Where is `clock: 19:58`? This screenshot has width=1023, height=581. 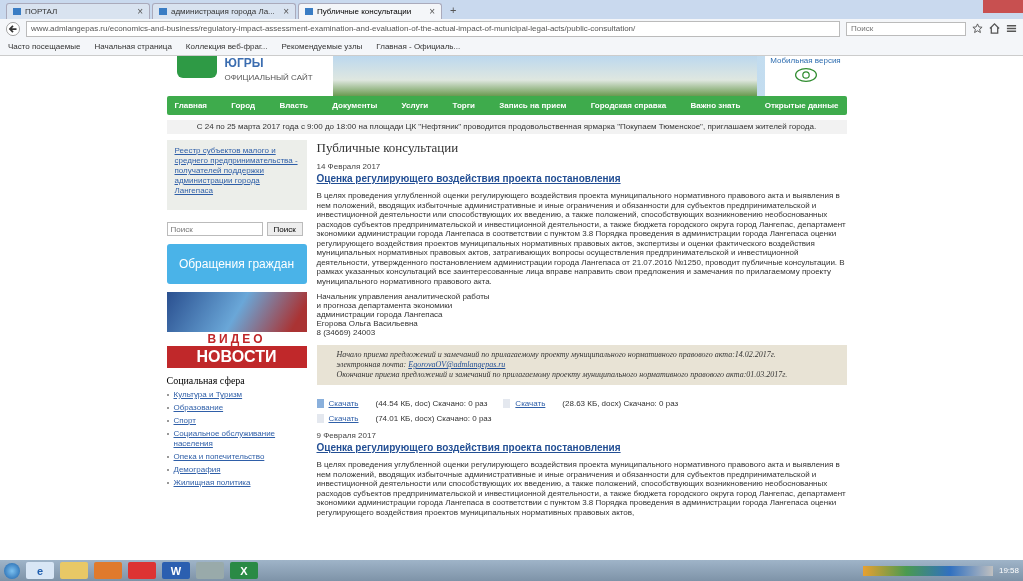 clock: 19:58 is located at coordinates (1008, 570).